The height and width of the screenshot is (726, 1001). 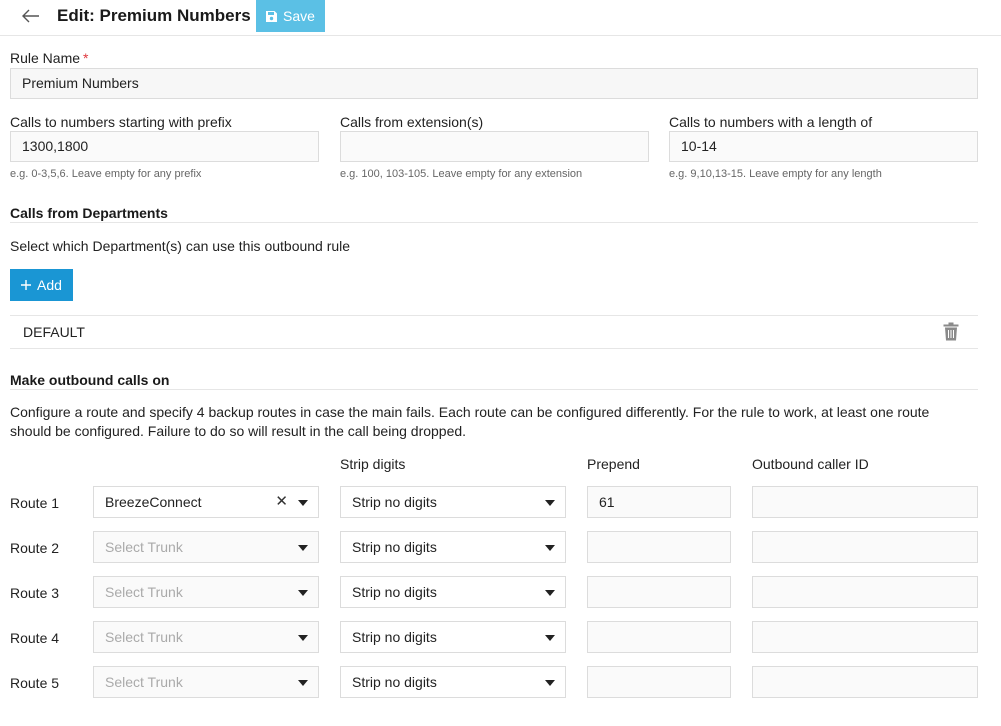 I want to click on department-row: DEFAULT, so click(x=494, y=332).